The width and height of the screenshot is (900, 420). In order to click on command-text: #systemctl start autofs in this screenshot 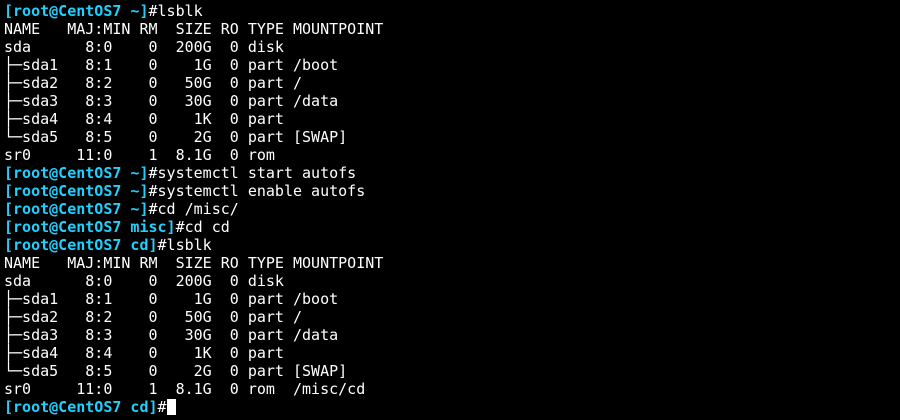, I will do `click(252, 173)`.